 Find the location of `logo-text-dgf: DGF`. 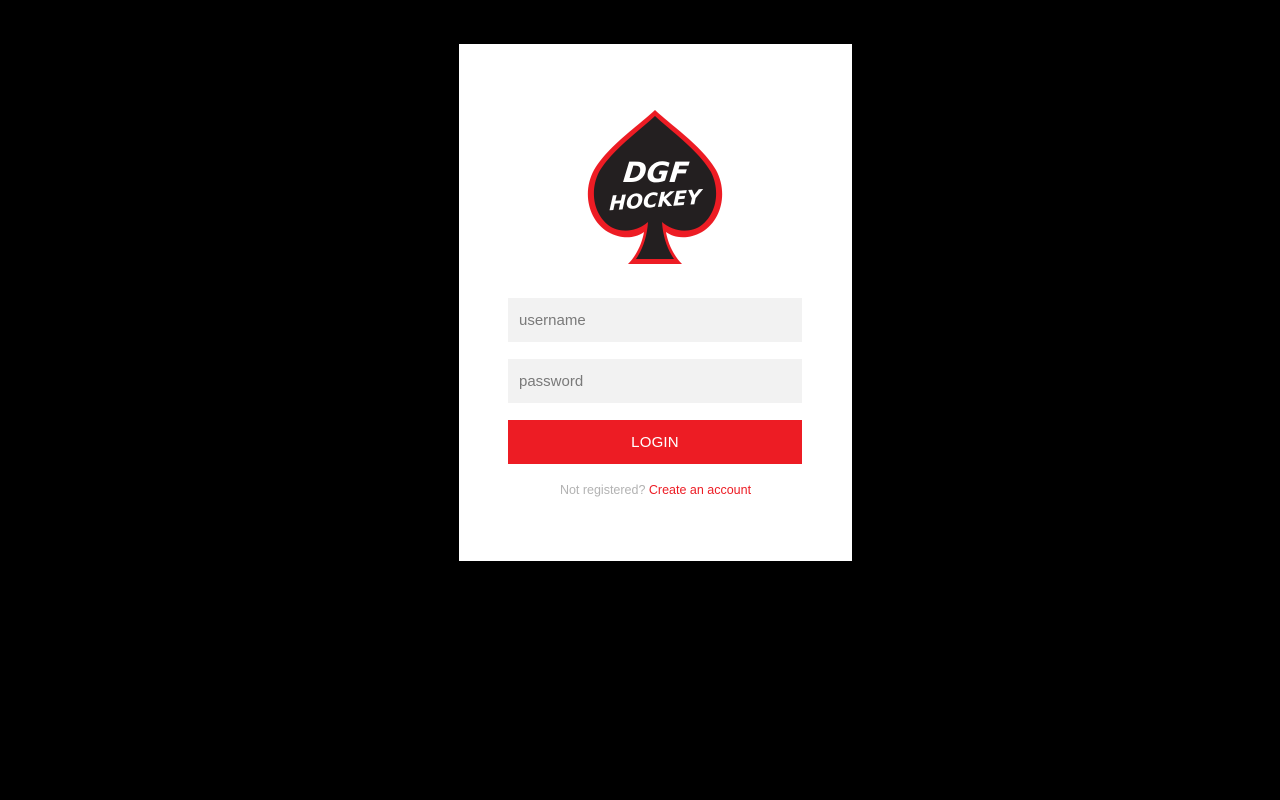

logo-text-dgf: DGF is located at coordinates (656, 172).